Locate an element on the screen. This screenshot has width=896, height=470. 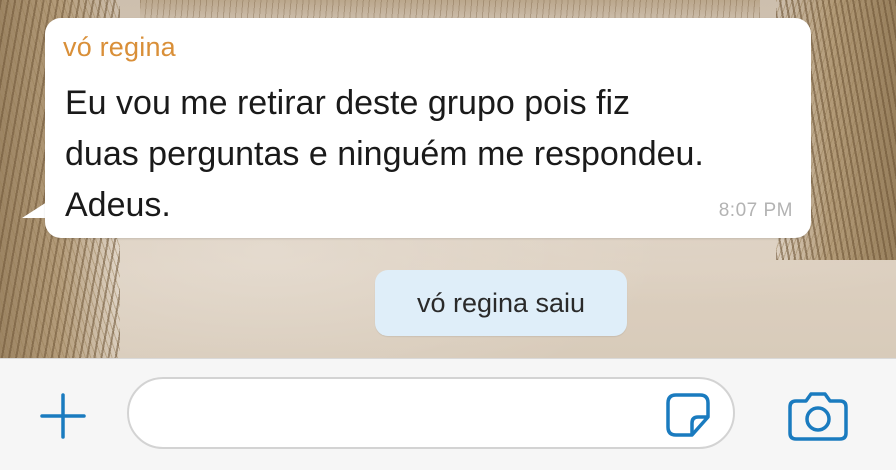
plus-icon is located at coordinates (63, 416).